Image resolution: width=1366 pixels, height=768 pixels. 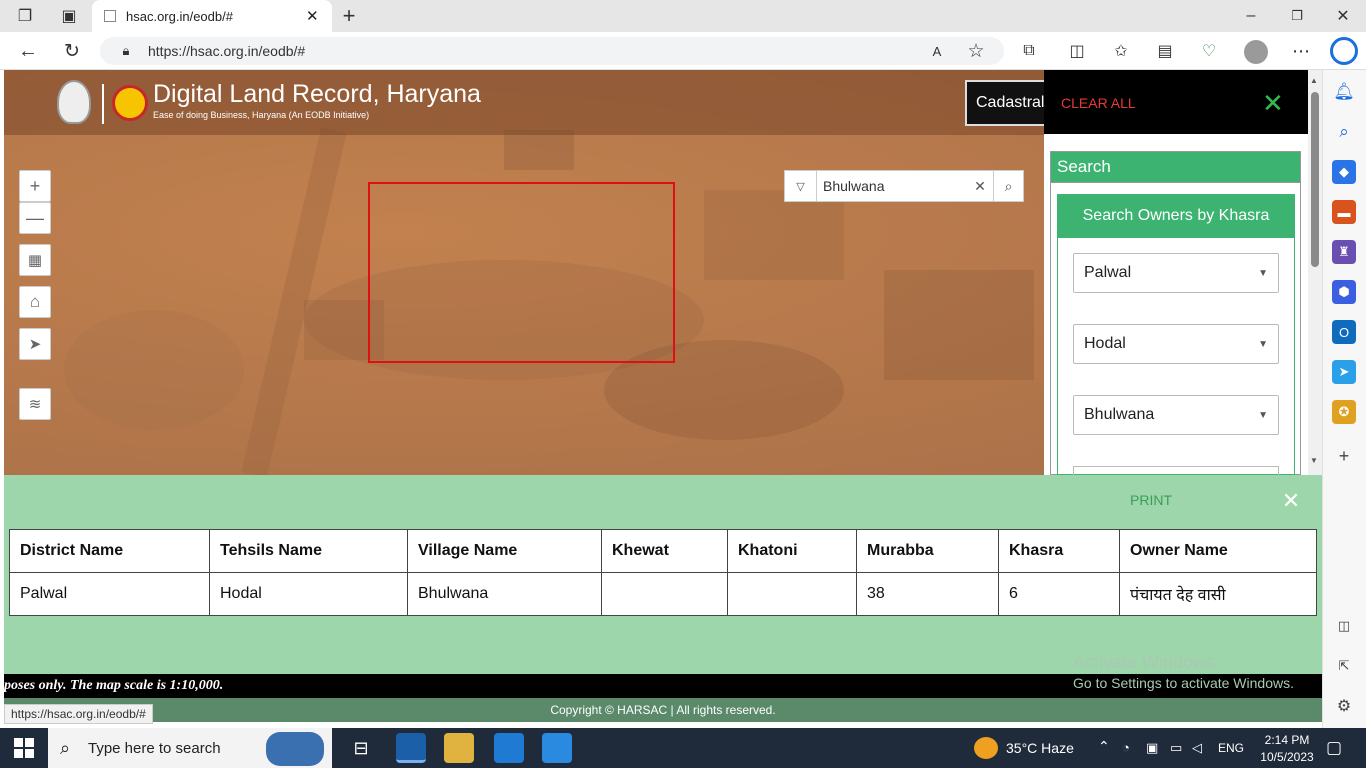 What do you see at coordinates (986, 748) in the screenshot?
I see `weather-haze-icon` at bounding box center [986, 748].